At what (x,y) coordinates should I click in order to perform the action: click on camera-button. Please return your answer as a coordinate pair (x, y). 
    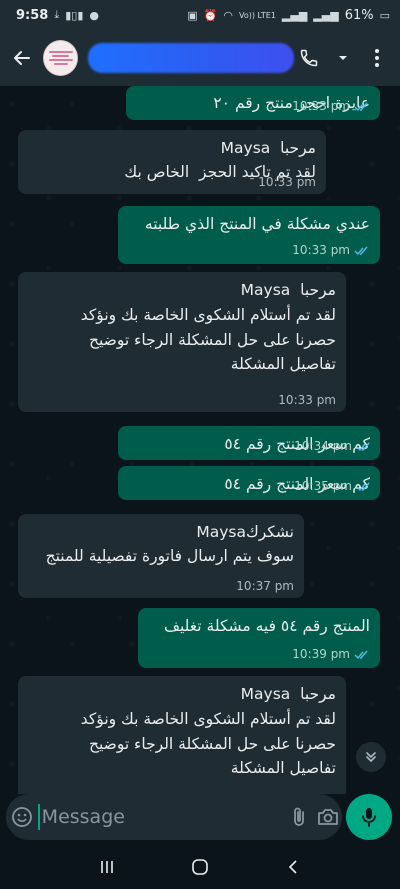
    Looking at the image, I should click on (327, 817).